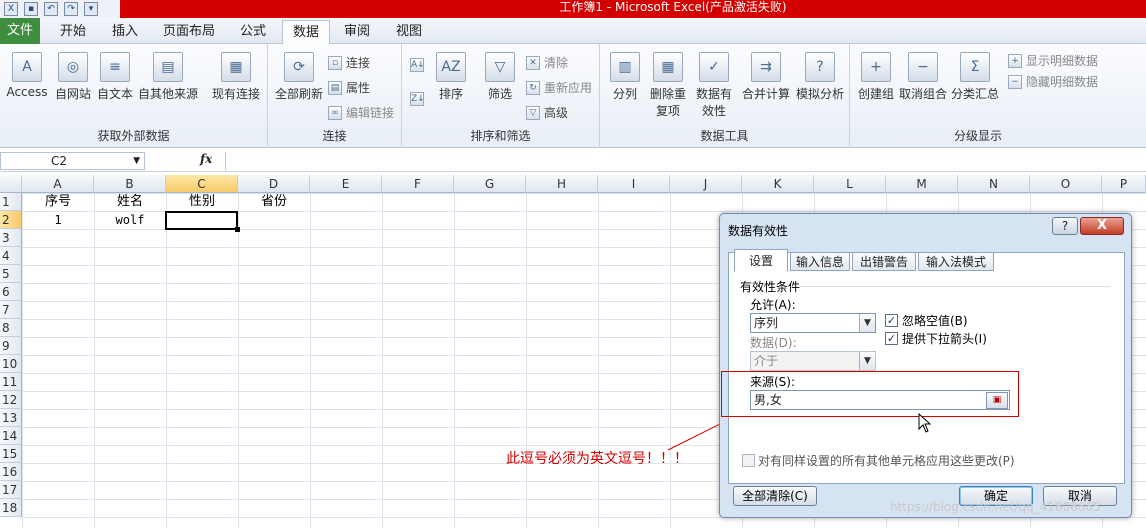  What do you see at coordinates (417, 99) in the screenshot?
I see `sort-desc-button: Z↓` at bounding box center [417, 99].